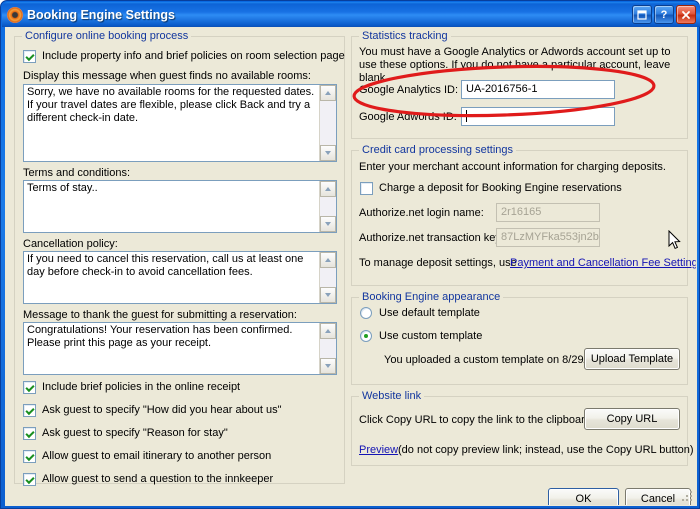  I want to click on google-analytics-label: Google Analytics ID:, so click(409, 90).